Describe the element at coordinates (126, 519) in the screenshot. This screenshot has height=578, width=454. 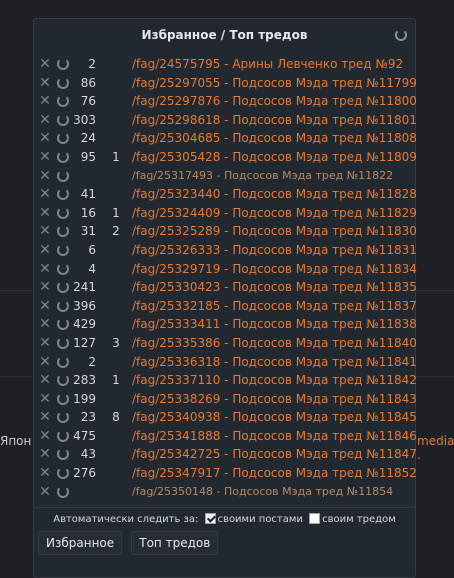
I see `auto-watch-label: Автоматически следить за:` at that location.